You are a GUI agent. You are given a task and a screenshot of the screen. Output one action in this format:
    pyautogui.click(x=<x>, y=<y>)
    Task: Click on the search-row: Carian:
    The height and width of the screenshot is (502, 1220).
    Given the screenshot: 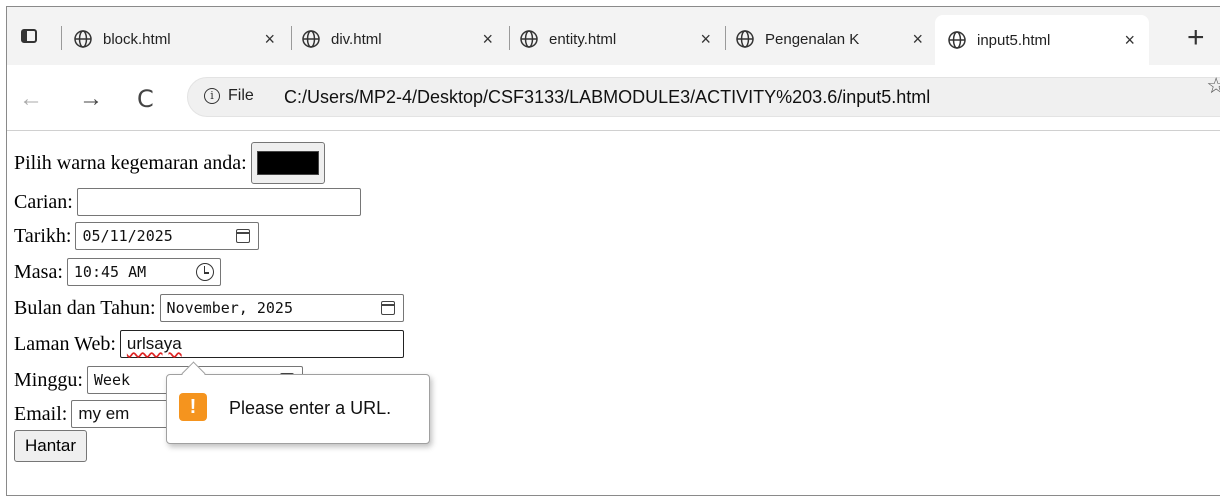 What is the action you would take?
    pyautogui.click(x=187, y=202)
    